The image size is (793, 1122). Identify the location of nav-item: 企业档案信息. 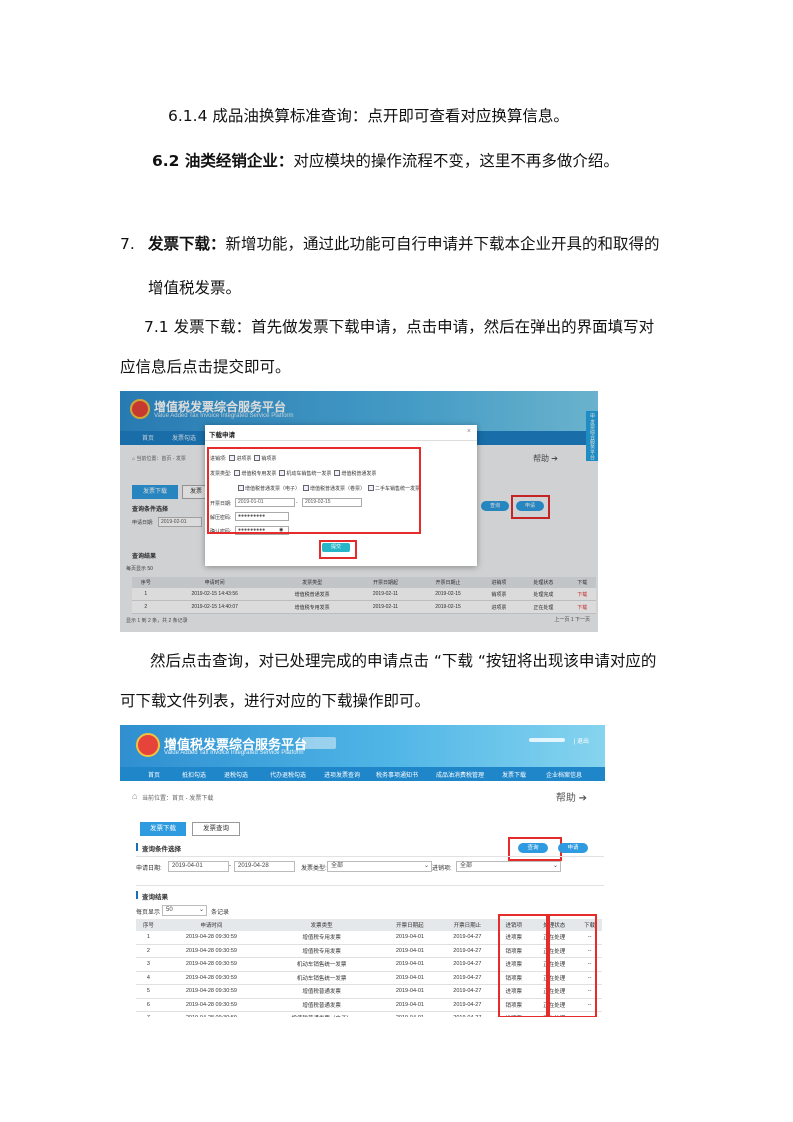
(564, 774).